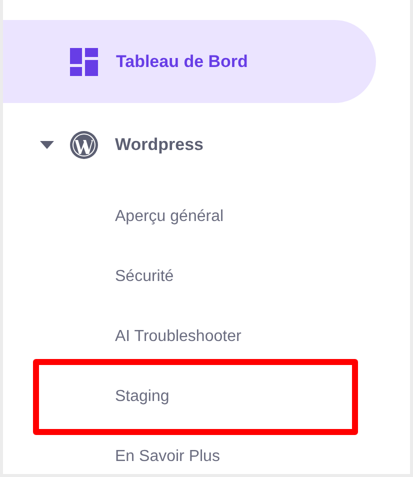 The height and width of the screenshot is (477, 413). Describe the element at coordinates (142, 397) in the screenshot. I see `submenu-link: Staging` at that location.